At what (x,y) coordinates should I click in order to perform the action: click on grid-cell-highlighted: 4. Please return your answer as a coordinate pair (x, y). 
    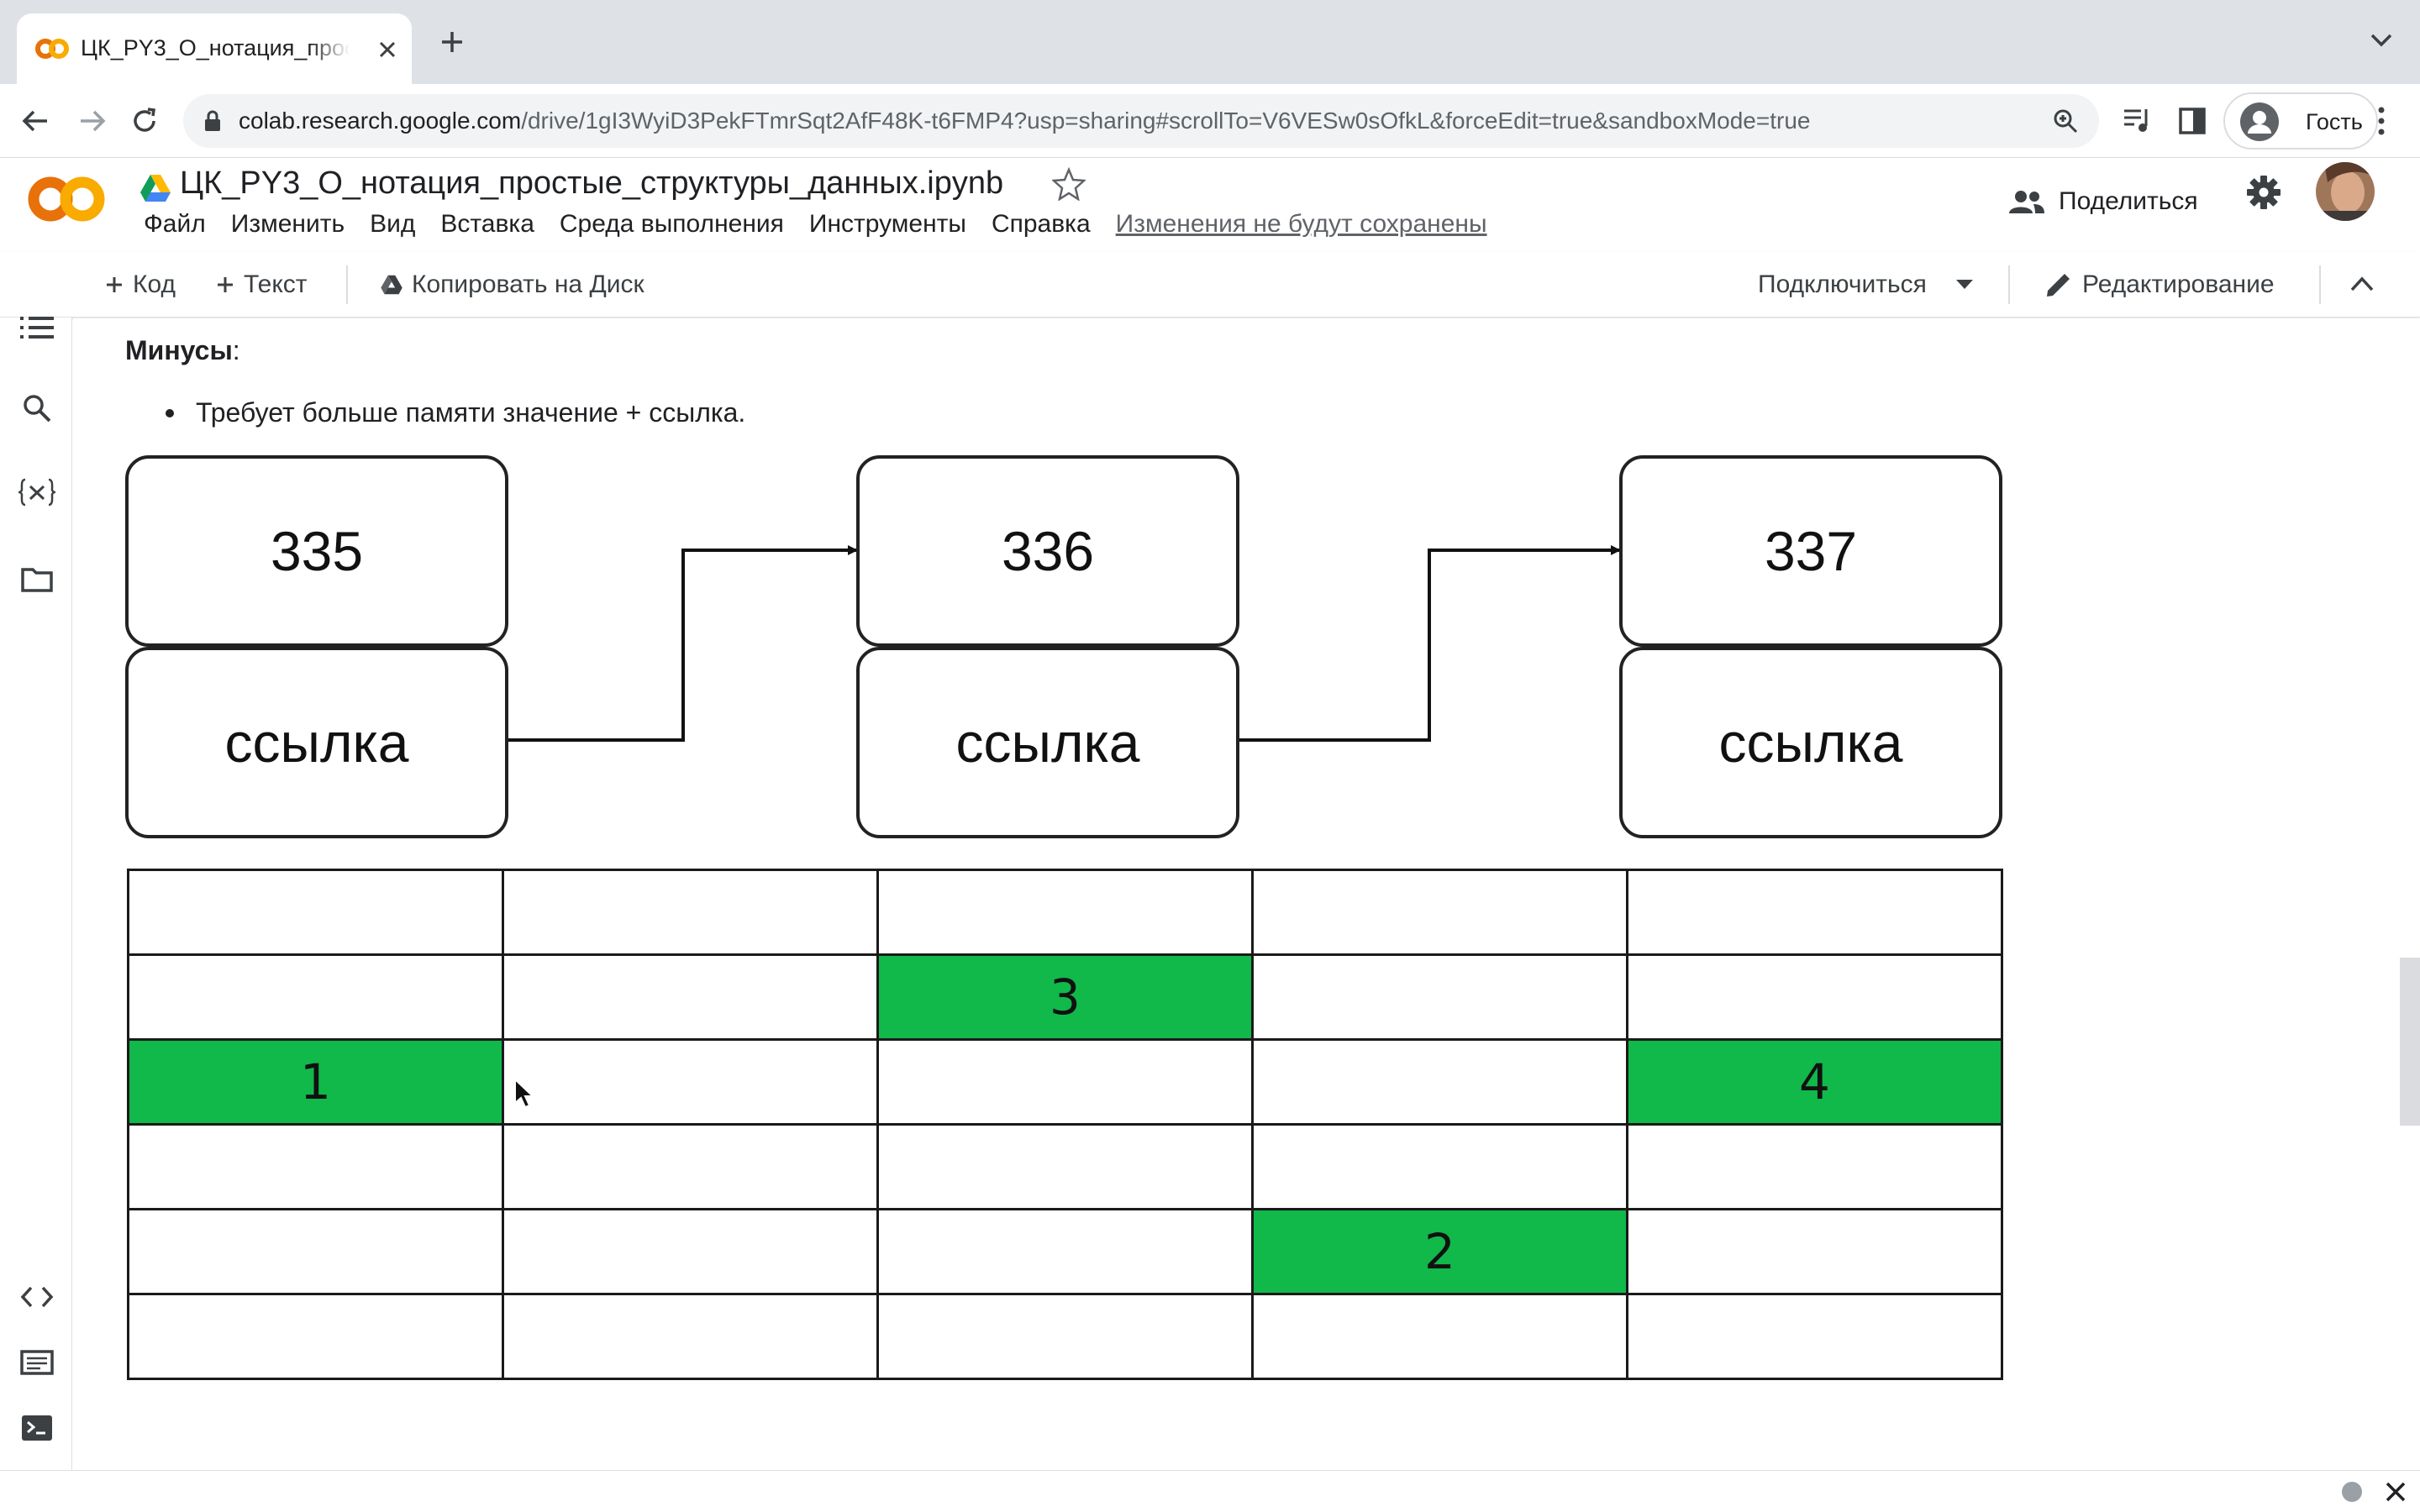
    Looking at the image, I should click on (1814, 1082).